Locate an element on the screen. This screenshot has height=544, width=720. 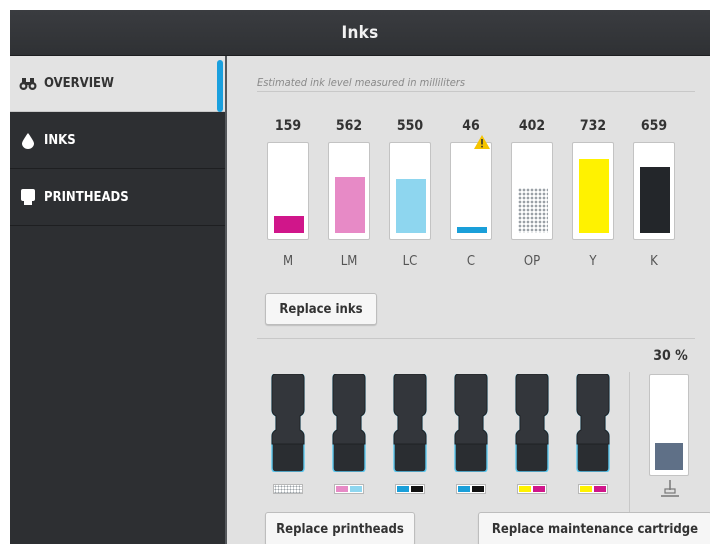
page-title: Inks is located at coordinates (360, 32).